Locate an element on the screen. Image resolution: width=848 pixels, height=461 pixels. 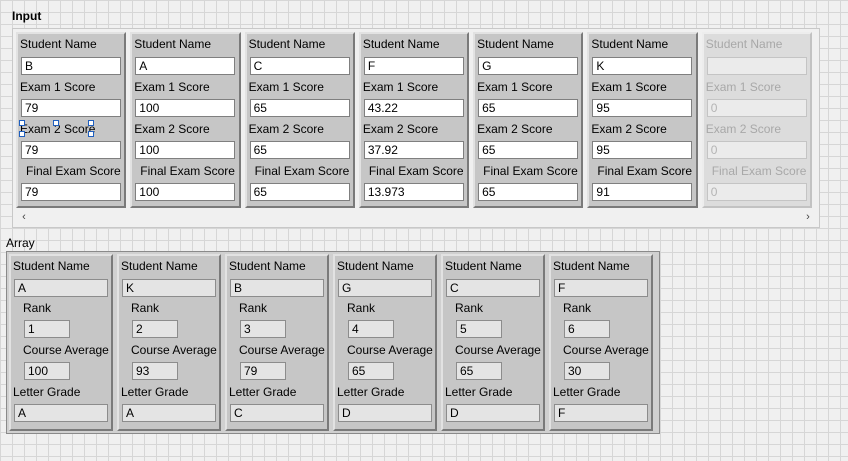
student-name-input: A is located at coordinates (185, 66).